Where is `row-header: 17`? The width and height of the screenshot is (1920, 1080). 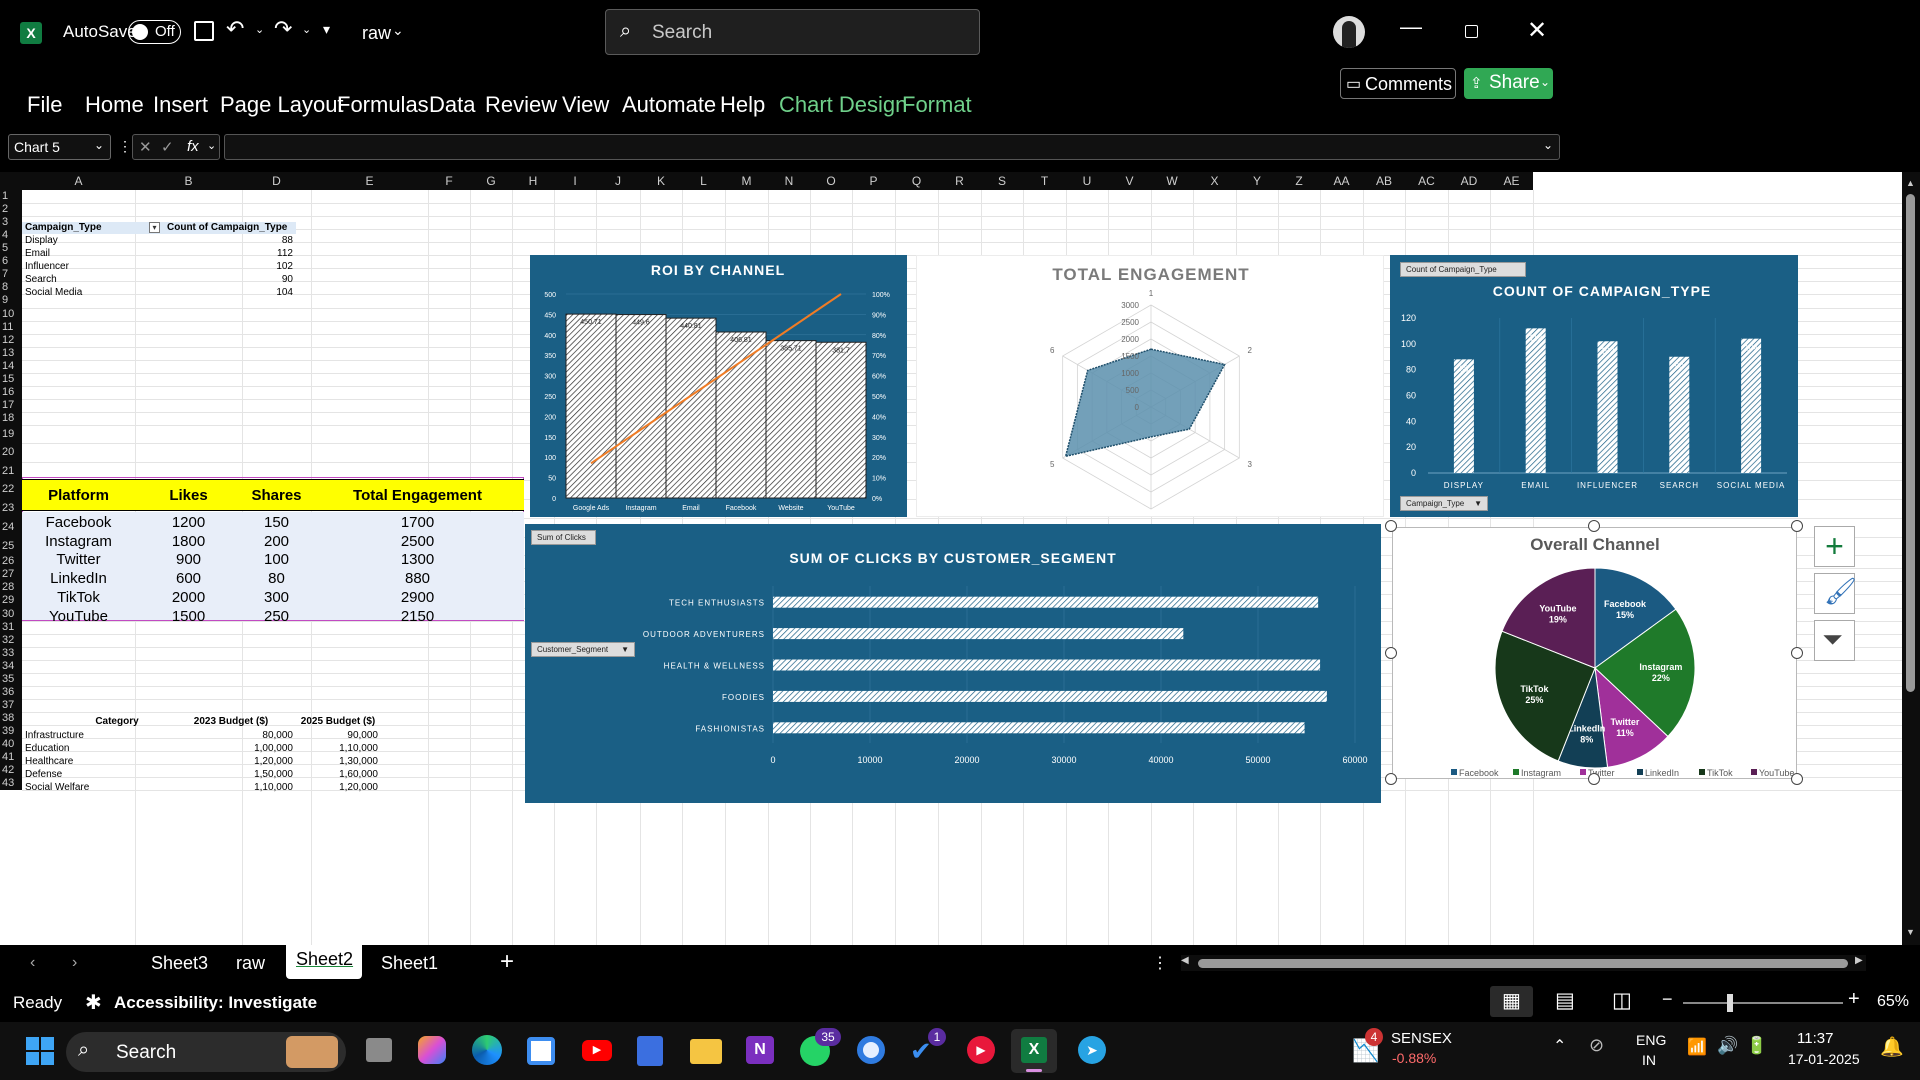 row-header: 17 is located at coordinates (11, 405).